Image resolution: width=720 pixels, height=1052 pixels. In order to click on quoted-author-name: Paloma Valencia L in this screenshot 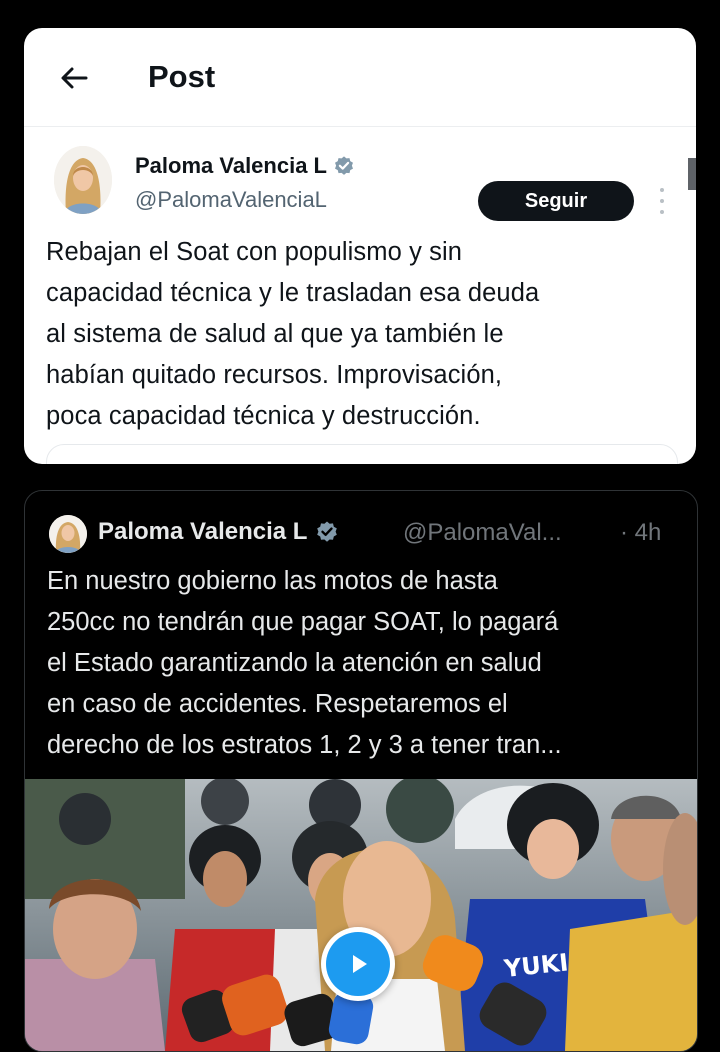, I will do `click(218, 532)`.